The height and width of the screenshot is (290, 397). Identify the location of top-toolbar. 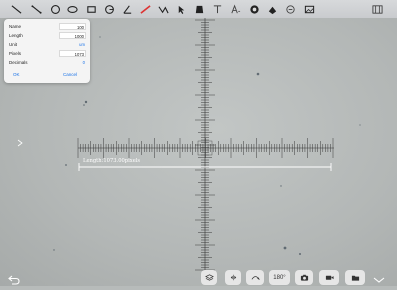
(198, 9).